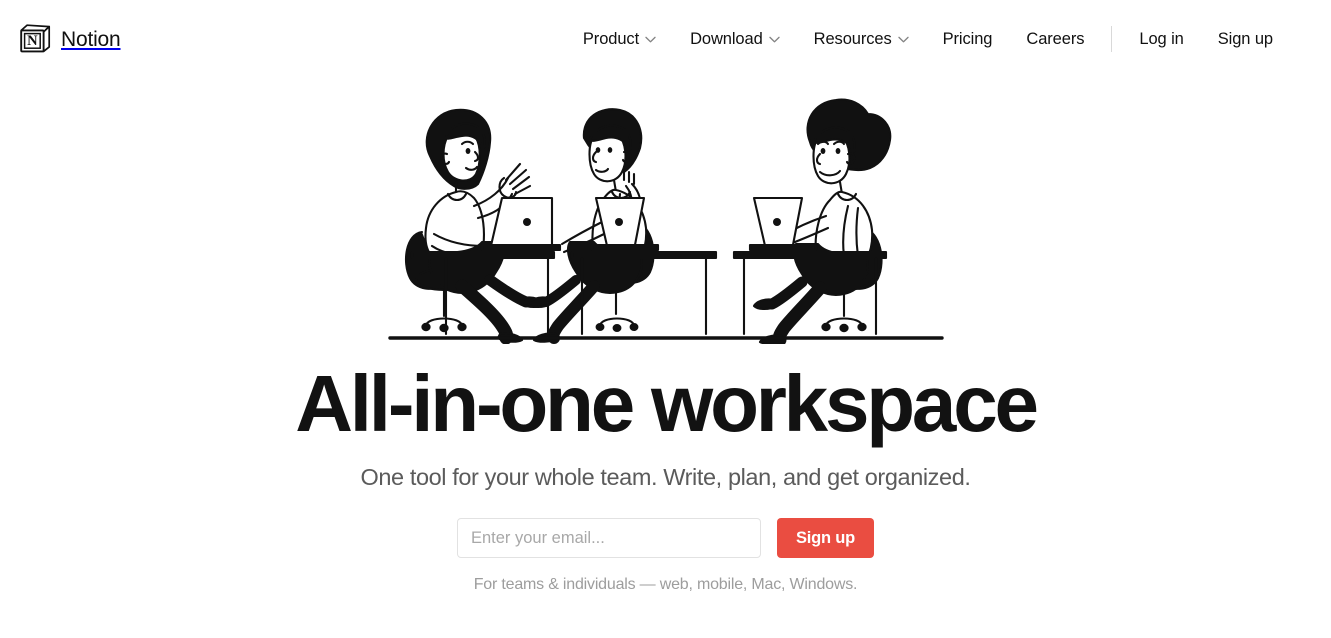 This screenshot has width=1331, height=638. I want to click on nav-item-label: Careers, so click(1055, 38).